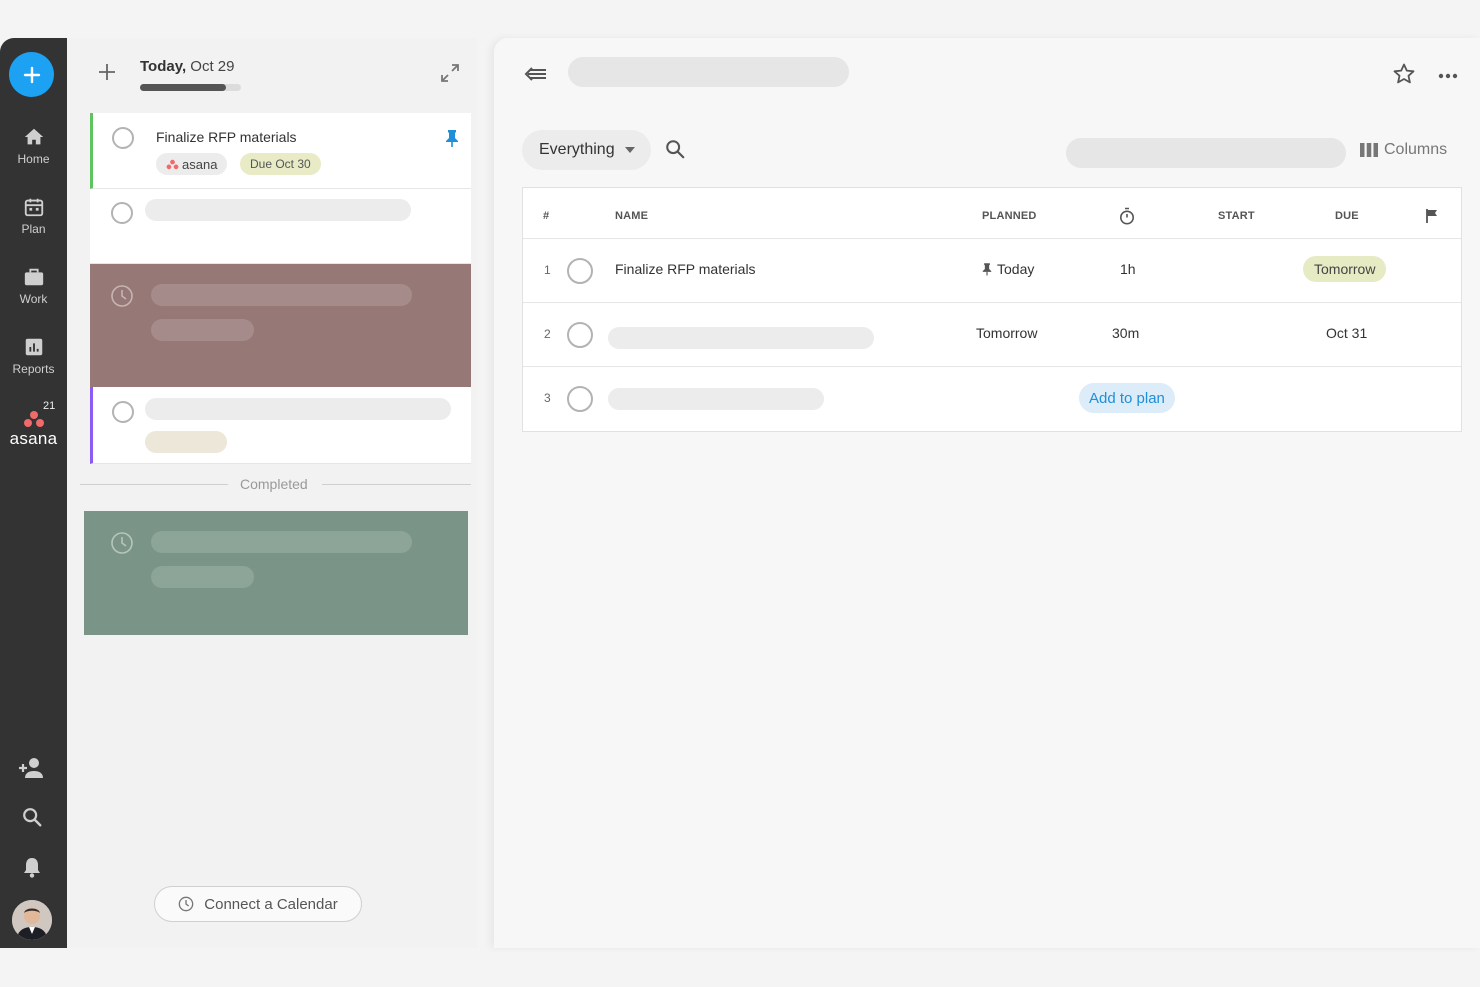  I want to click on day-title: Today, Oct 29, so click(187, 66).